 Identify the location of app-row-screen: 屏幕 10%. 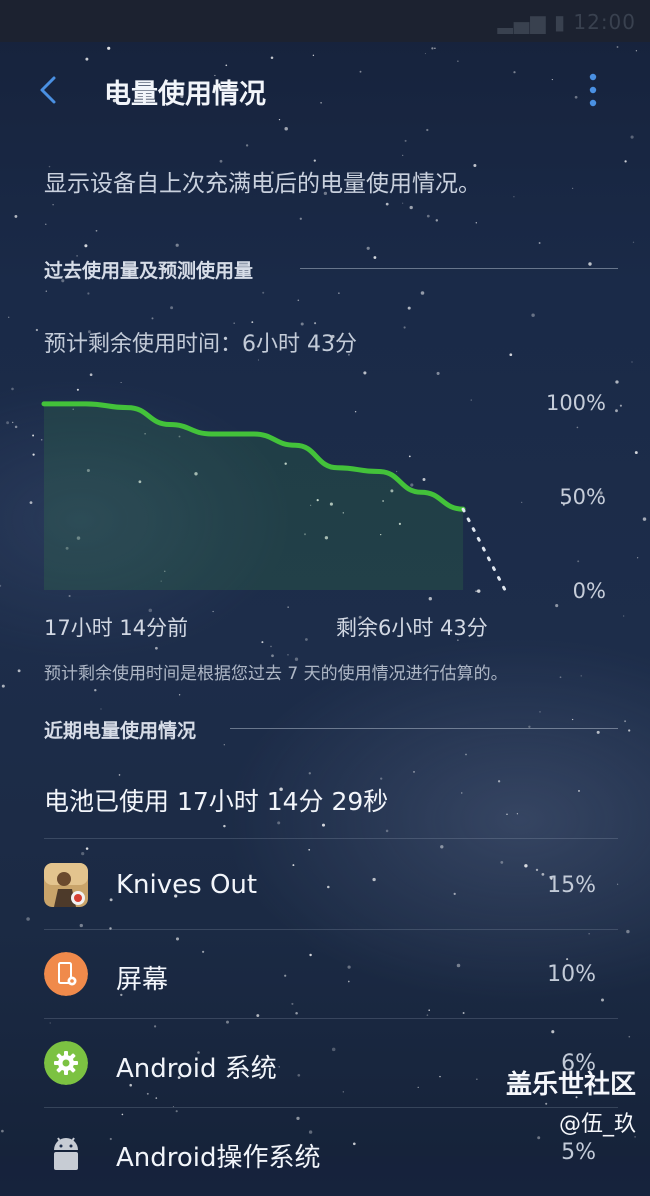
(325, 974).